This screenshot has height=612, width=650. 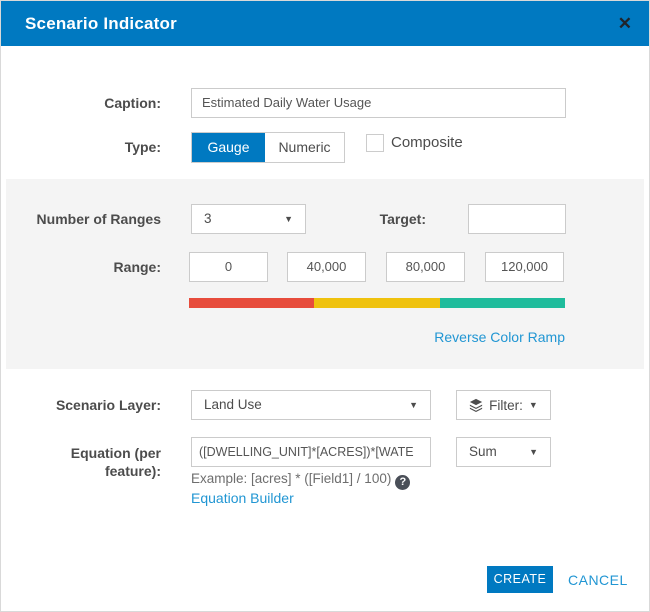 What do you see at coordinates (524, 267) in the screenshot?
I see `range-input-4: 120,000` at bounding box center [524, 267].